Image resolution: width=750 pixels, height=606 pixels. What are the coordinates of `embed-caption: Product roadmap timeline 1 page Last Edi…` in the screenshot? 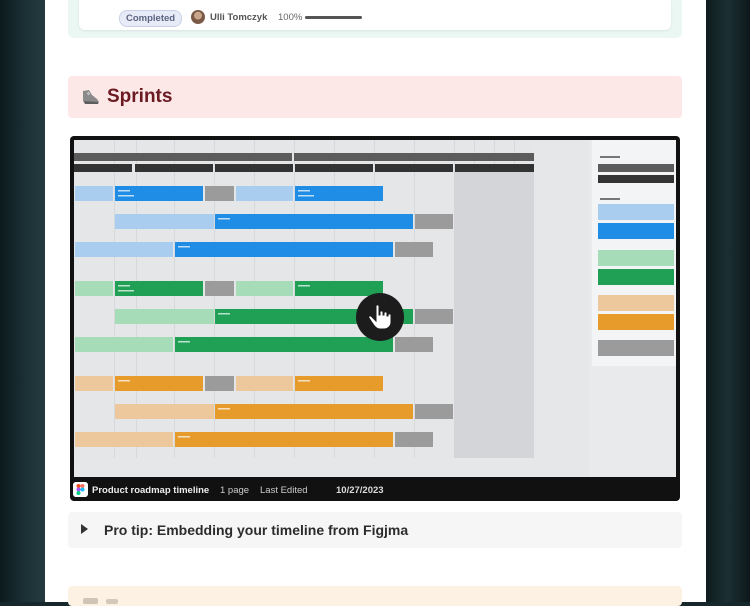 It's located at (375, 490).